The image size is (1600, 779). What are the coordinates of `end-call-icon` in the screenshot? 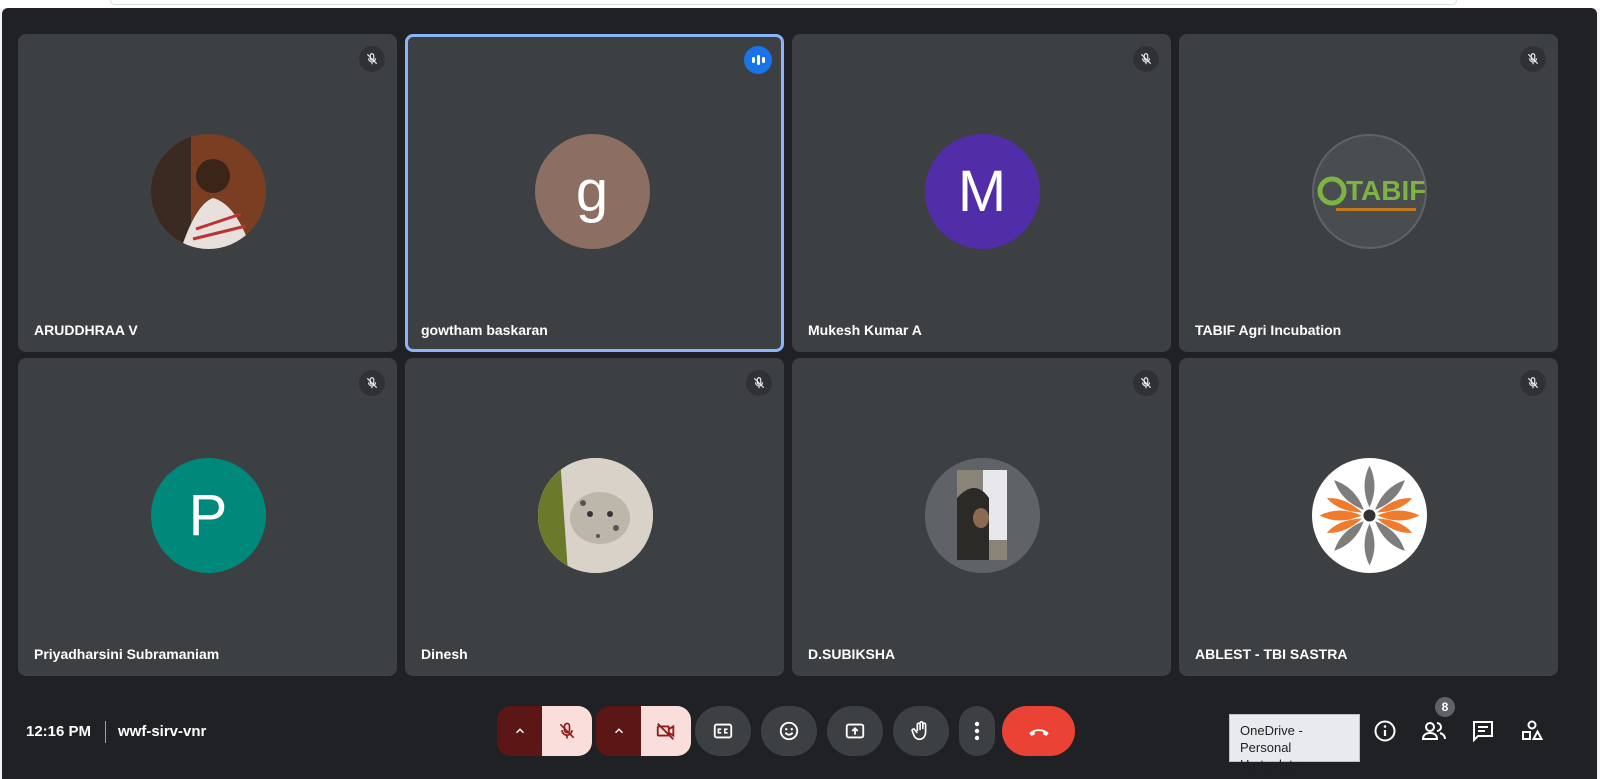 It's located at (1038, 732).